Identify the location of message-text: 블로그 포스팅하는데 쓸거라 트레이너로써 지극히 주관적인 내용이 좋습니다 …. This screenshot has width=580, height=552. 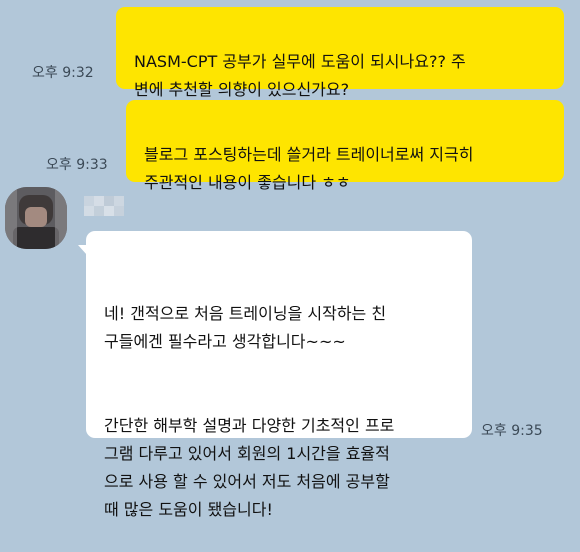
(309, 168).